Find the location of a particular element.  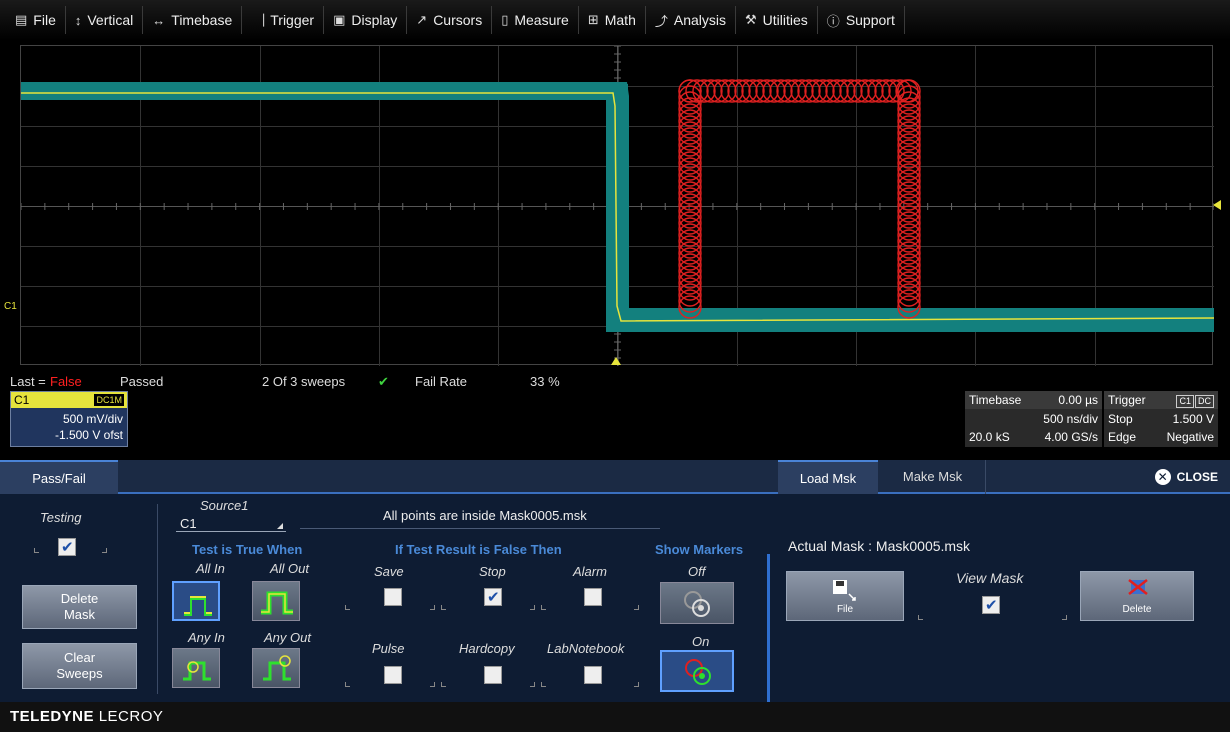

delete-mask-label: Delete Mask is located at coordinates (79, 606).